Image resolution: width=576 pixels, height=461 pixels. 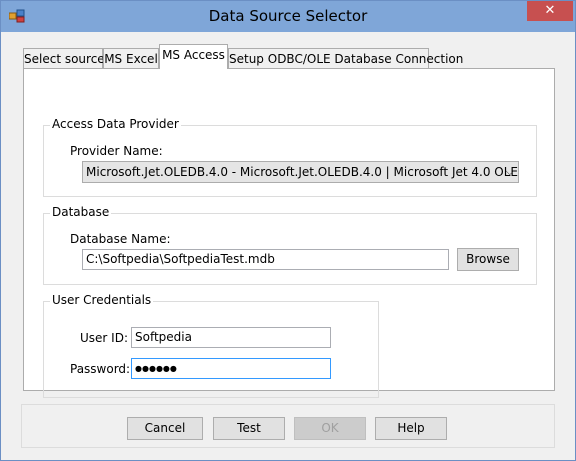 I want to click on chevron-down-icon: ⌵, so click(x=509, y=171).